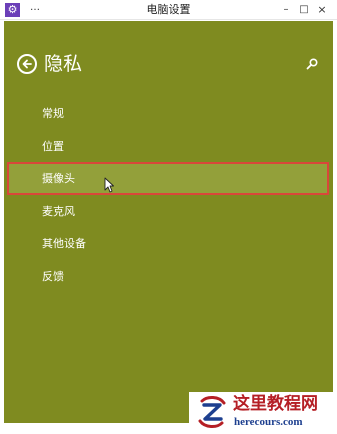 This screenshot has width=337, height=434. What do you see at coordinates (109, 185) in the screenshot?
I see `mouse-cursor-icon` at bounding box center [109, 185].